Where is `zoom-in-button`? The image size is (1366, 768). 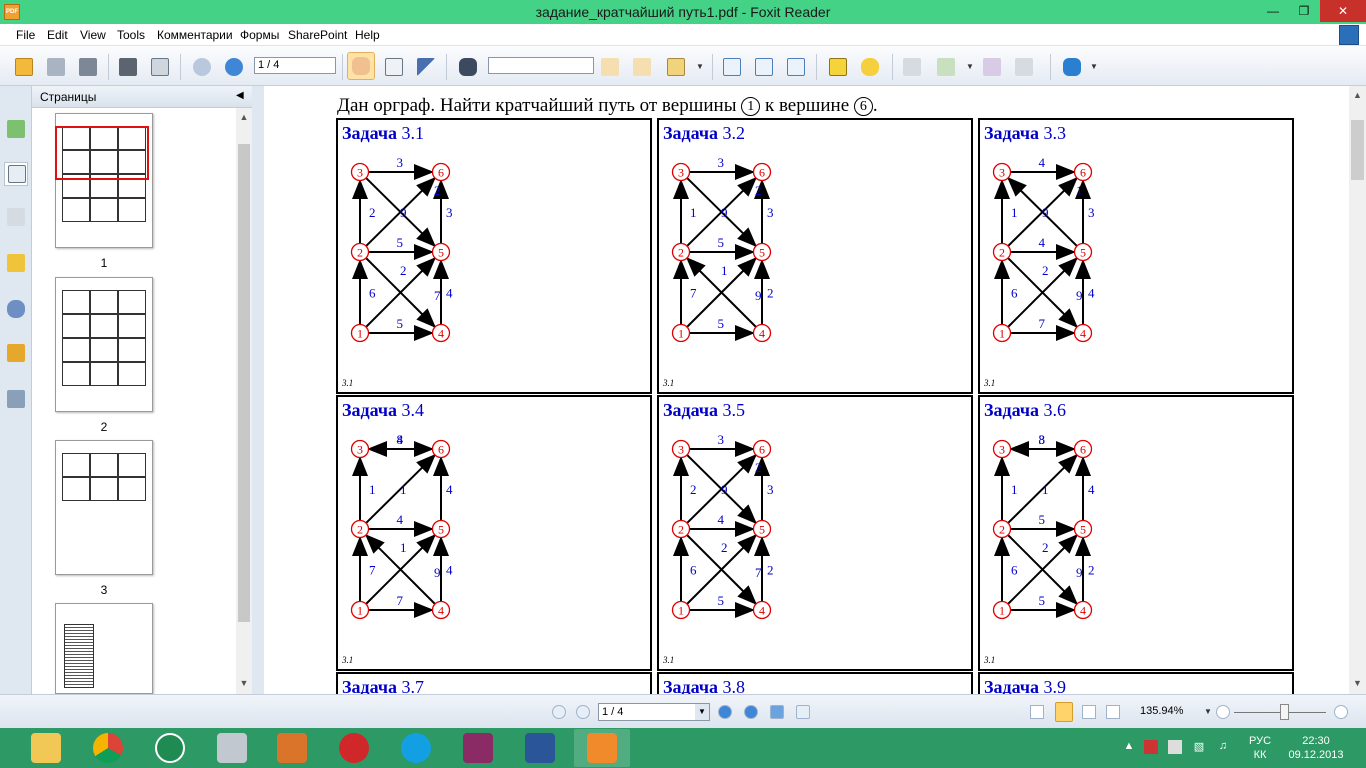
zoom-in-button is located at coordinates (1341, 712).